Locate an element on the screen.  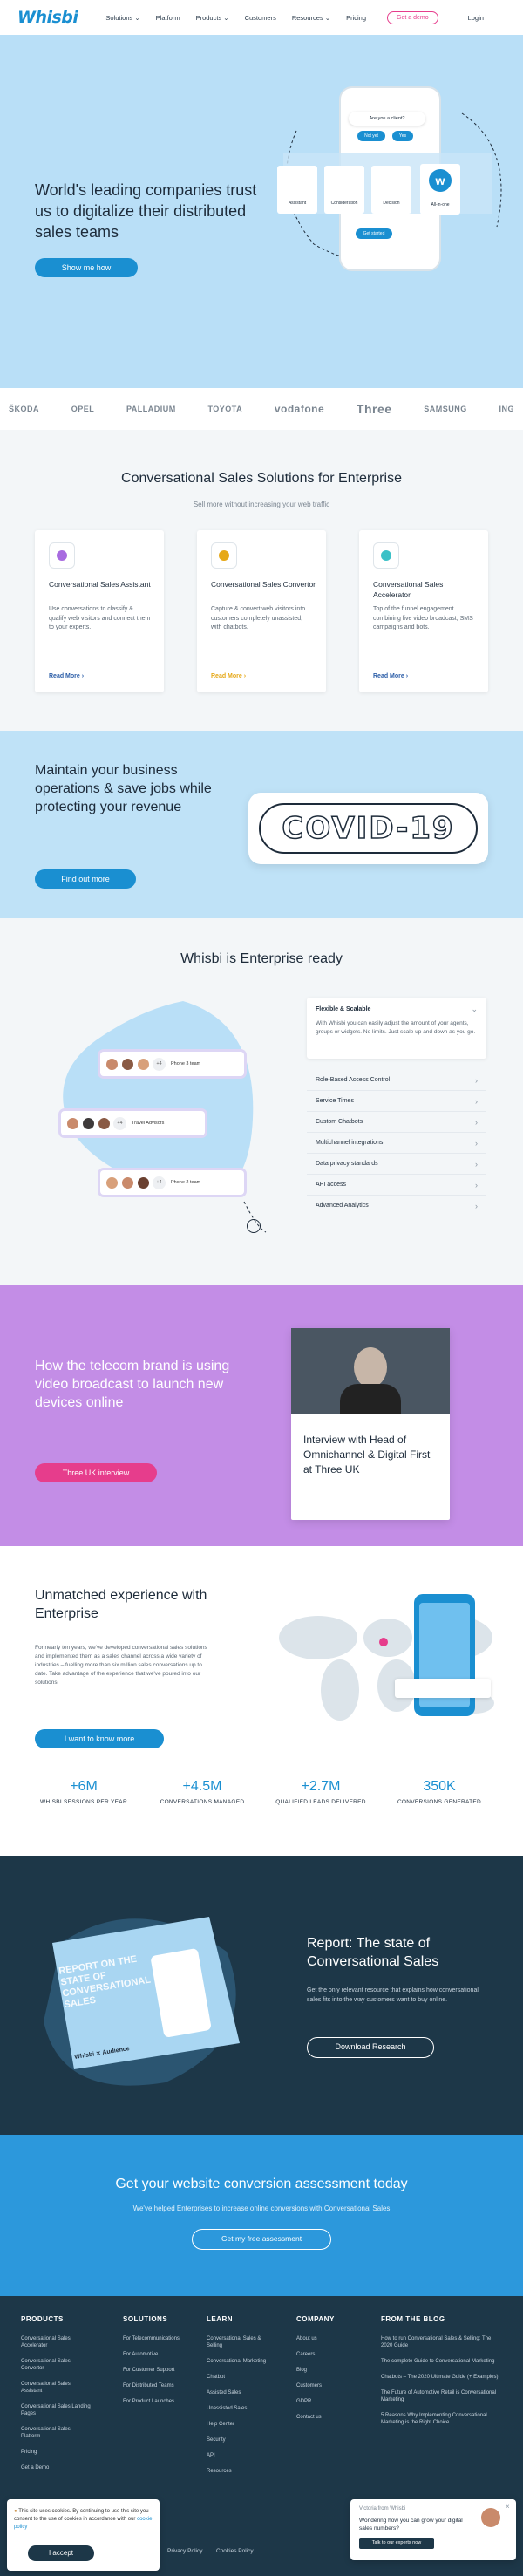
nav-pricing: Pricing is located at coordinates (356, 18).